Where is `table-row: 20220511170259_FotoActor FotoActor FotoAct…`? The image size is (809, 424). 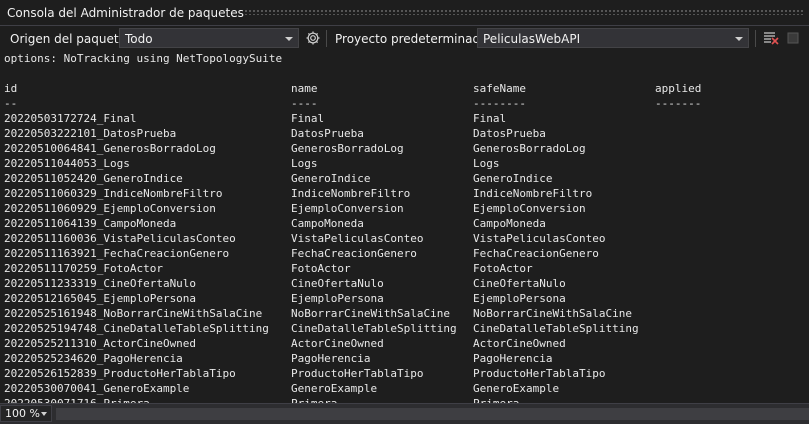 table-row: 20220511170259_FotoActor FotoActor FotoAct… is located at coordinates (404, 268).